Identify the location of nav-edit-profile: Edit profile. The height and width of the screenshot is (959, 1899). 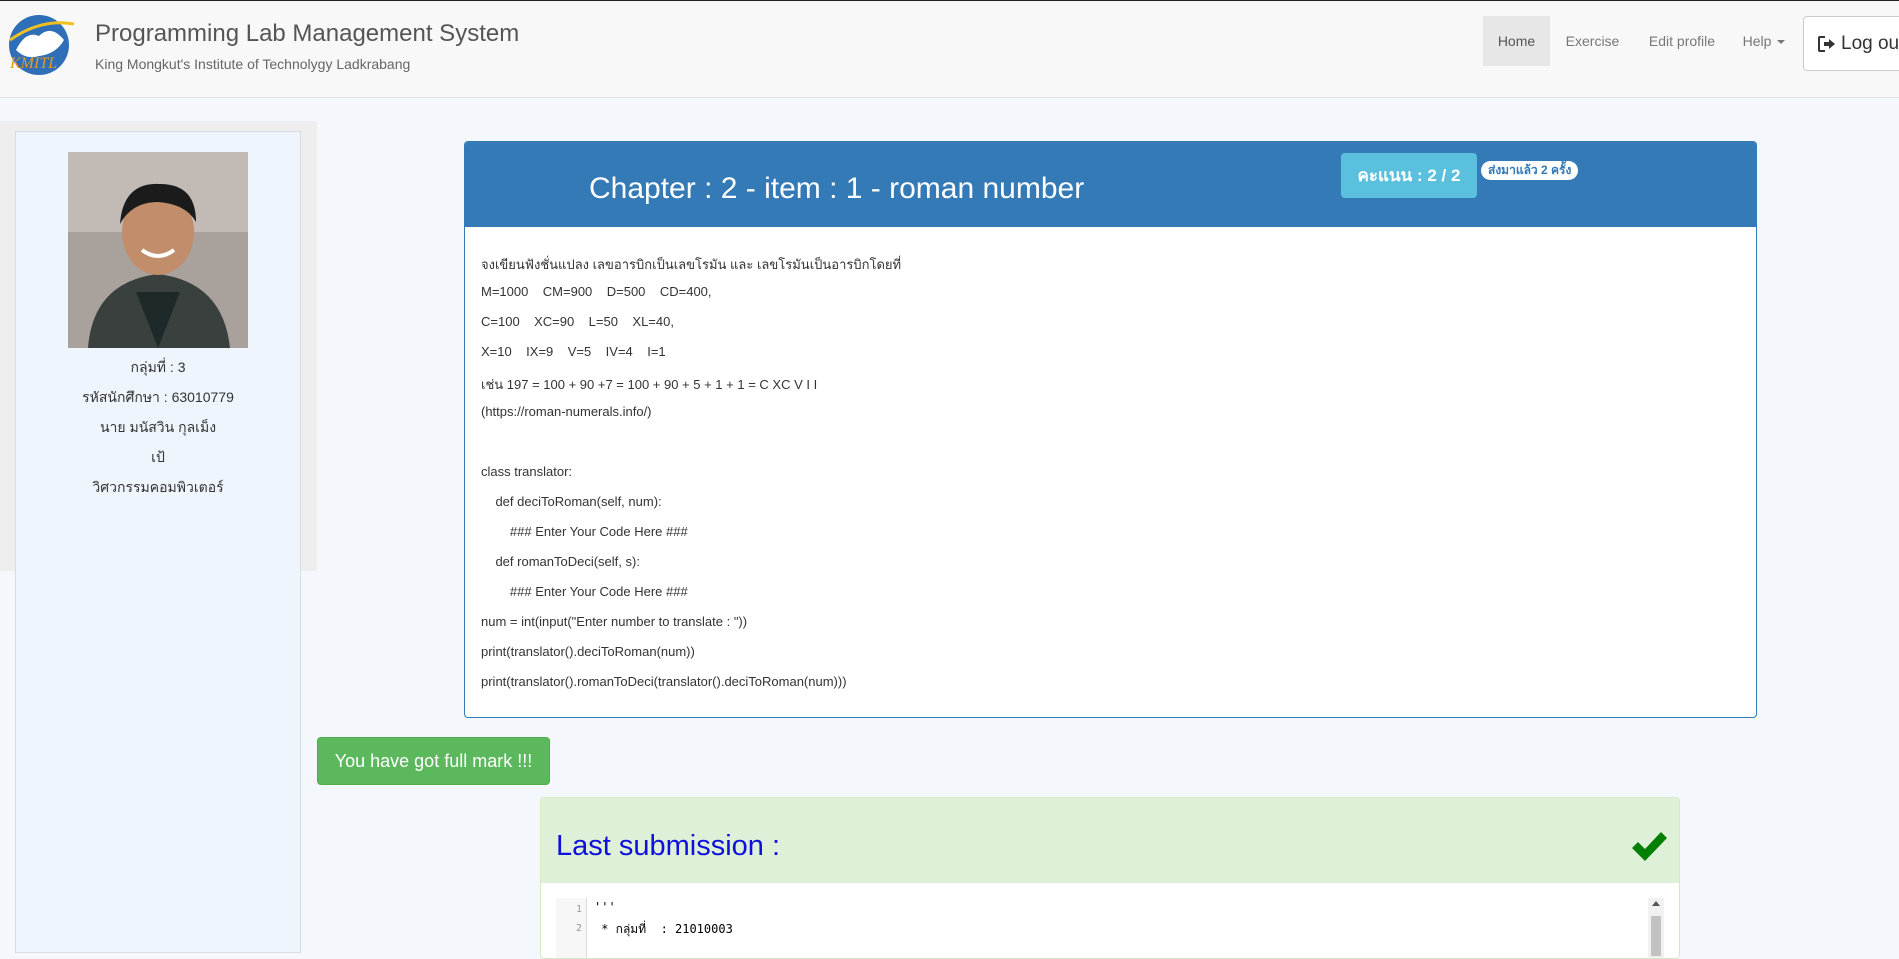
(1682, 41).